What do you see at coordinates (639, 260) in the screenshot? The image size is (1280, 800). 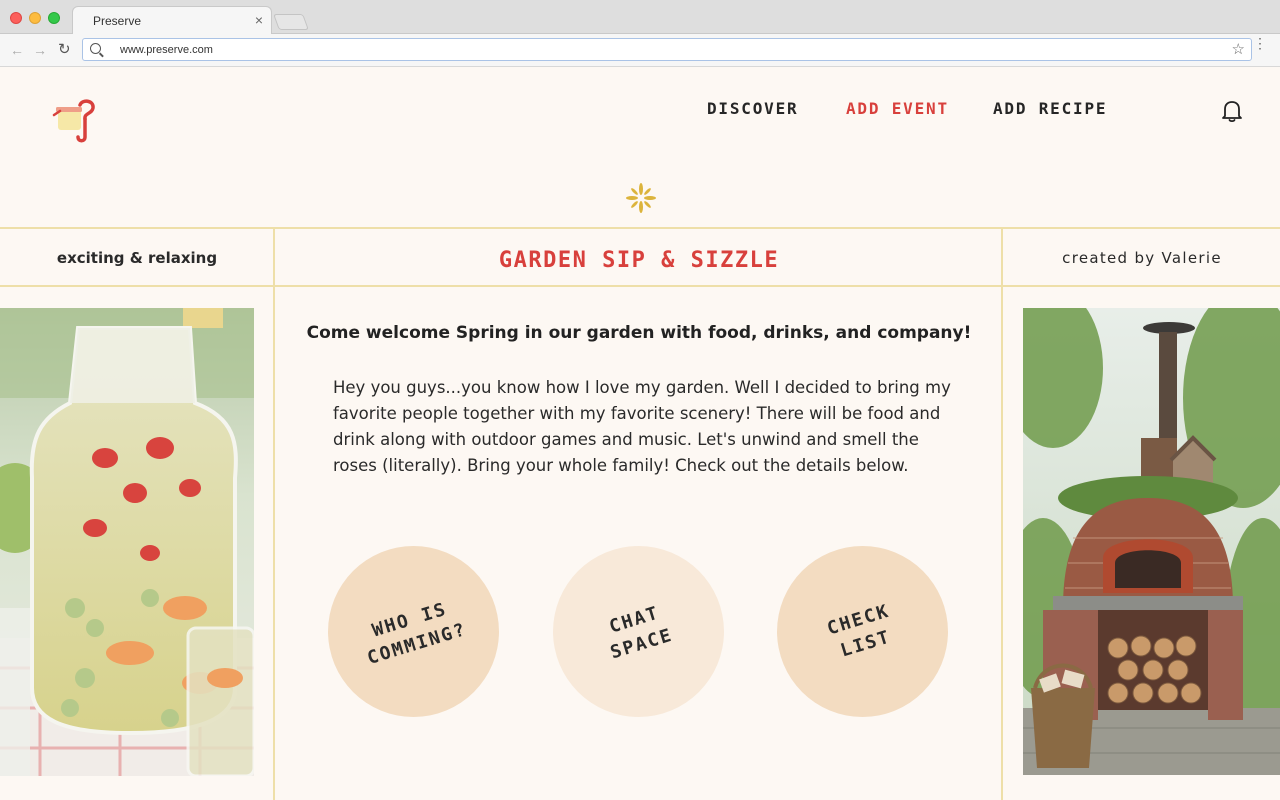 I see `event-title: GARDEN SIP & SIZZLE` at bounding box center [639, 260].